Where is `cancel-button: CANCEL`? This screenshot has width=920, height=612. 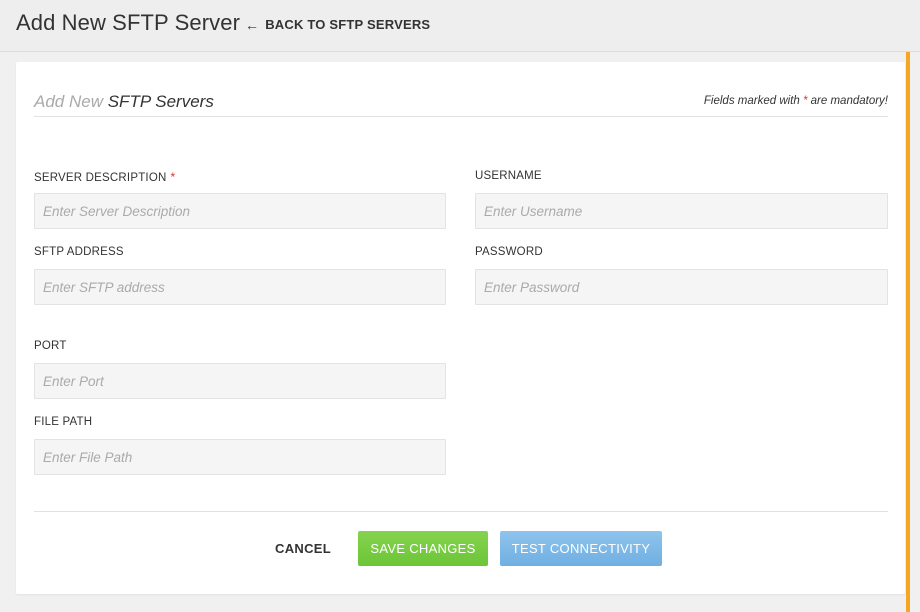 cancel-button: CANCEL is located at coordinates (303, 548).